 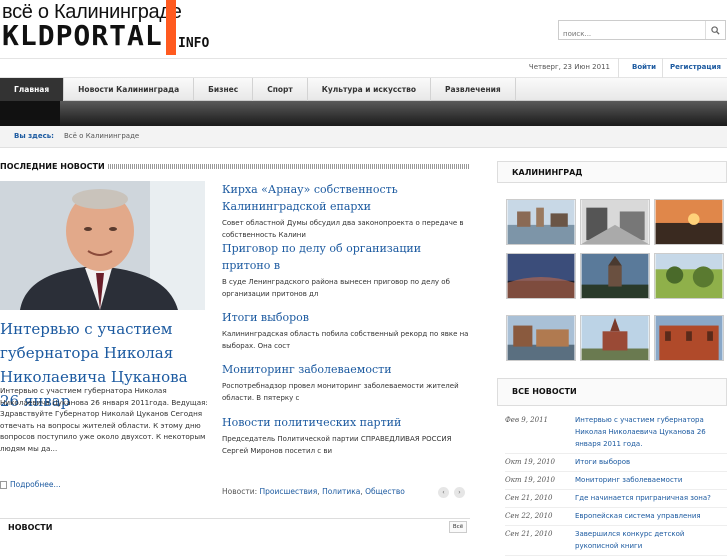 What do you see at coordinates (289, 166) in the screenshot?
I see `section-stripes` at bounding box center [289, 166].